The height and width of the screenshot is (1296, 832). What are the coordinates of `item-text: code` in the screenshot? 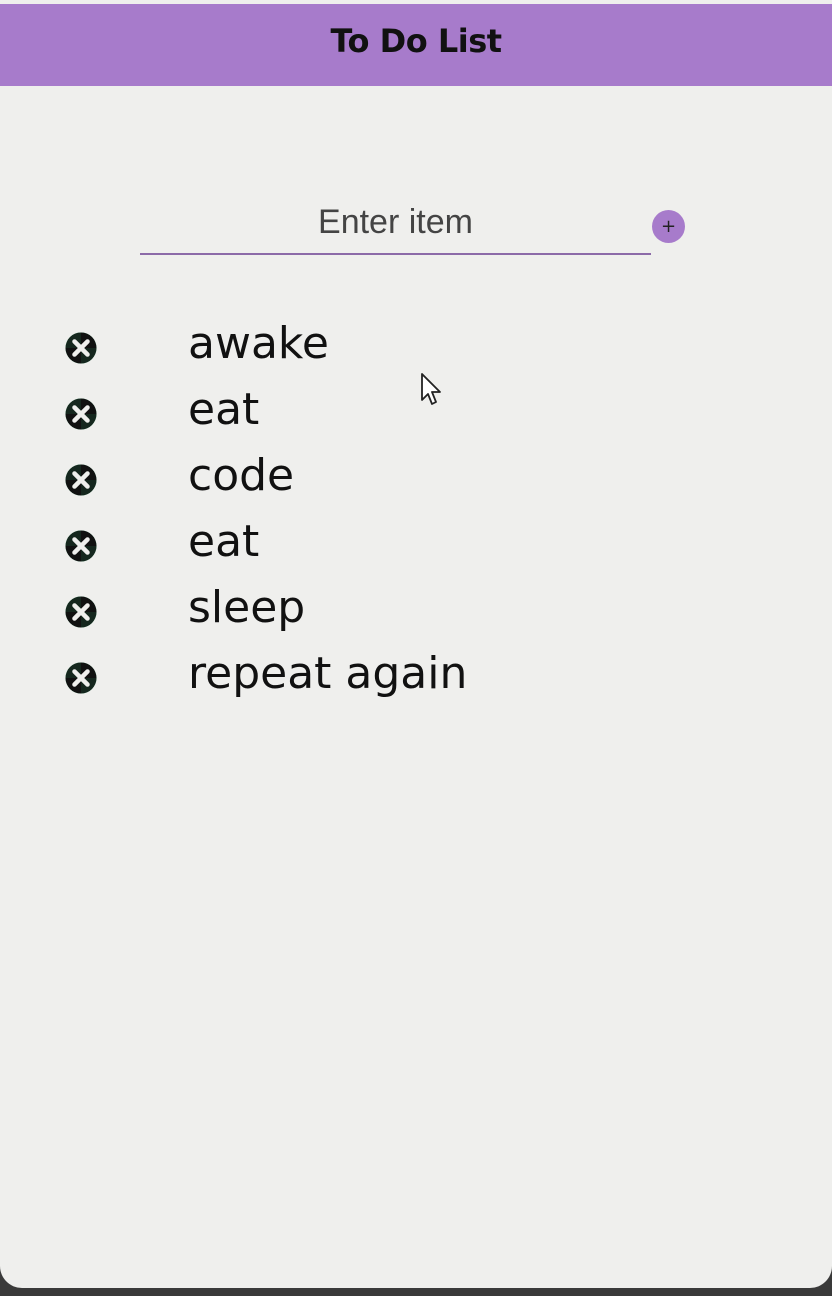 It's located at (241, 475).